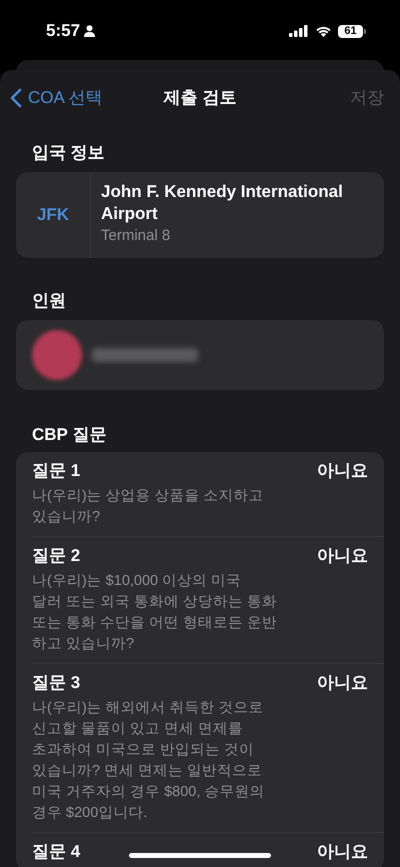  I want to click on traveler-card, so click(200, 355).